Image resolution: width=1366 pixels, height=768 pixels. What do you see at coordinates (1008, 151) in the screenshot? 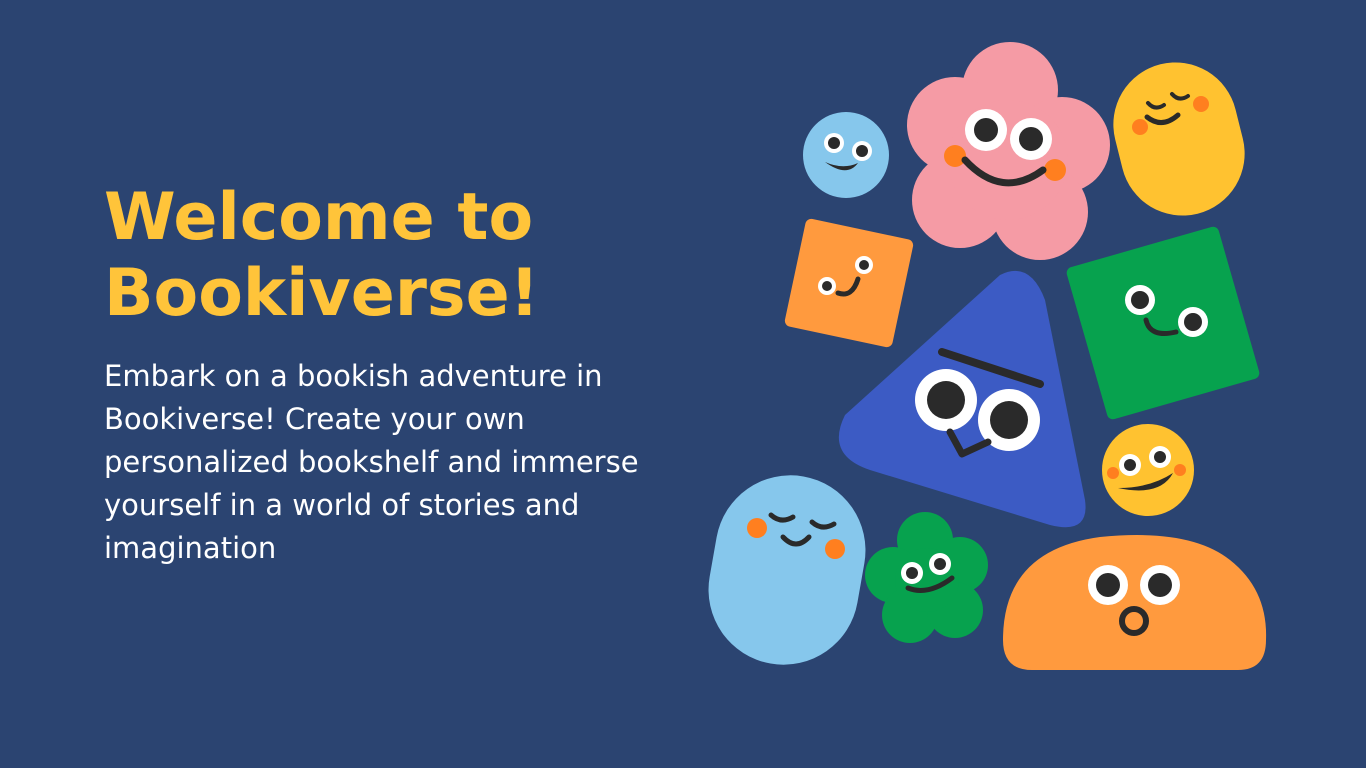
I see `pink-flower-character` at bounding box center [1008, 151].